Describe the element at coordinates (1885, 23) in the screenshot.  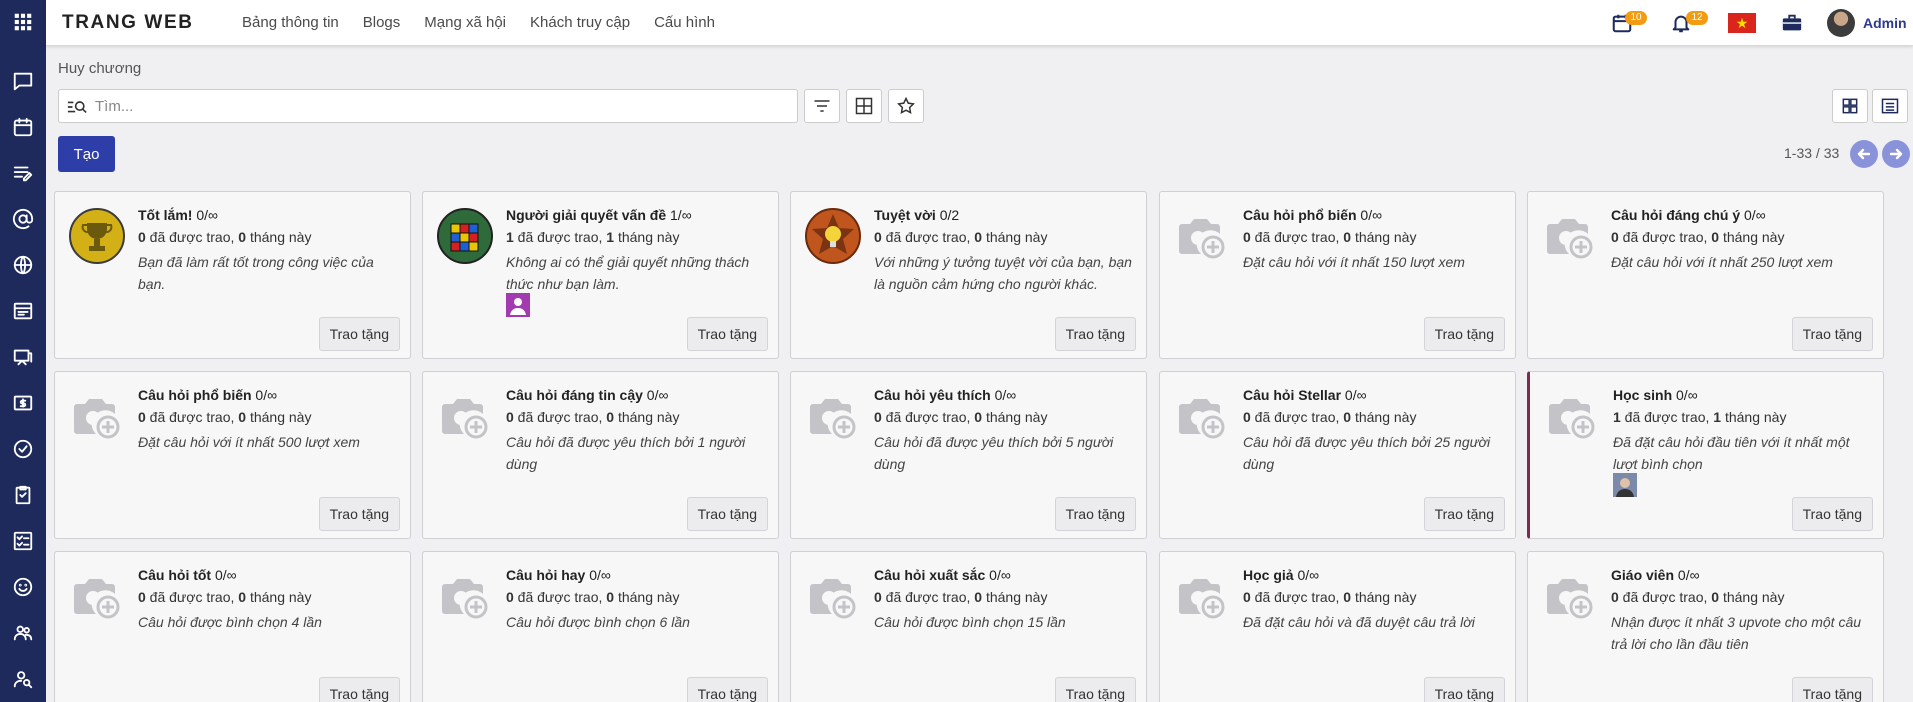
I see `user-name: Admin` at that location.